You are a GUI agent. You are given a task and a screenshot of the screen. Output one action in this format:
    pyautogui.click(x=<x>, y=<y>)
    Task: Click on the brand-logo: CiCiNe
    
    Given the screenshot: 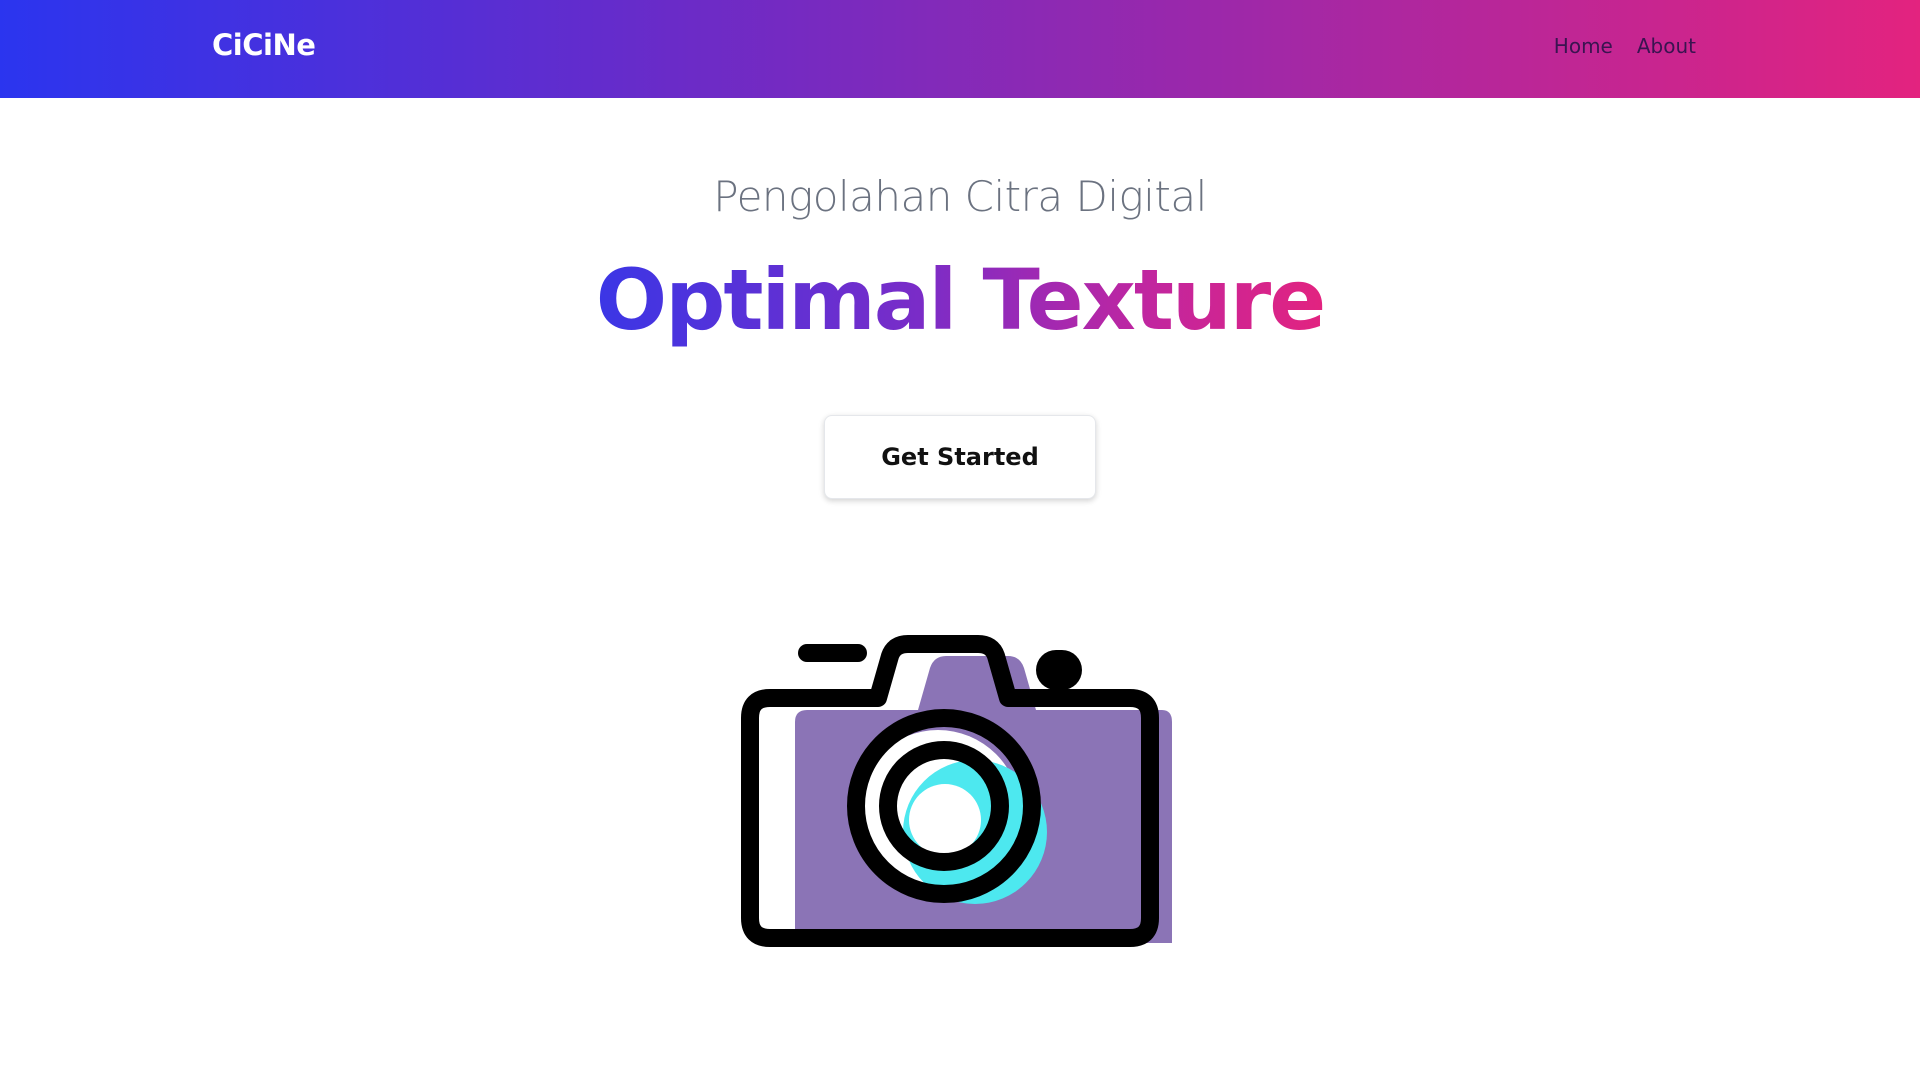 What is the action you would take?
    pyautogui.click(x=264, y=45)
    